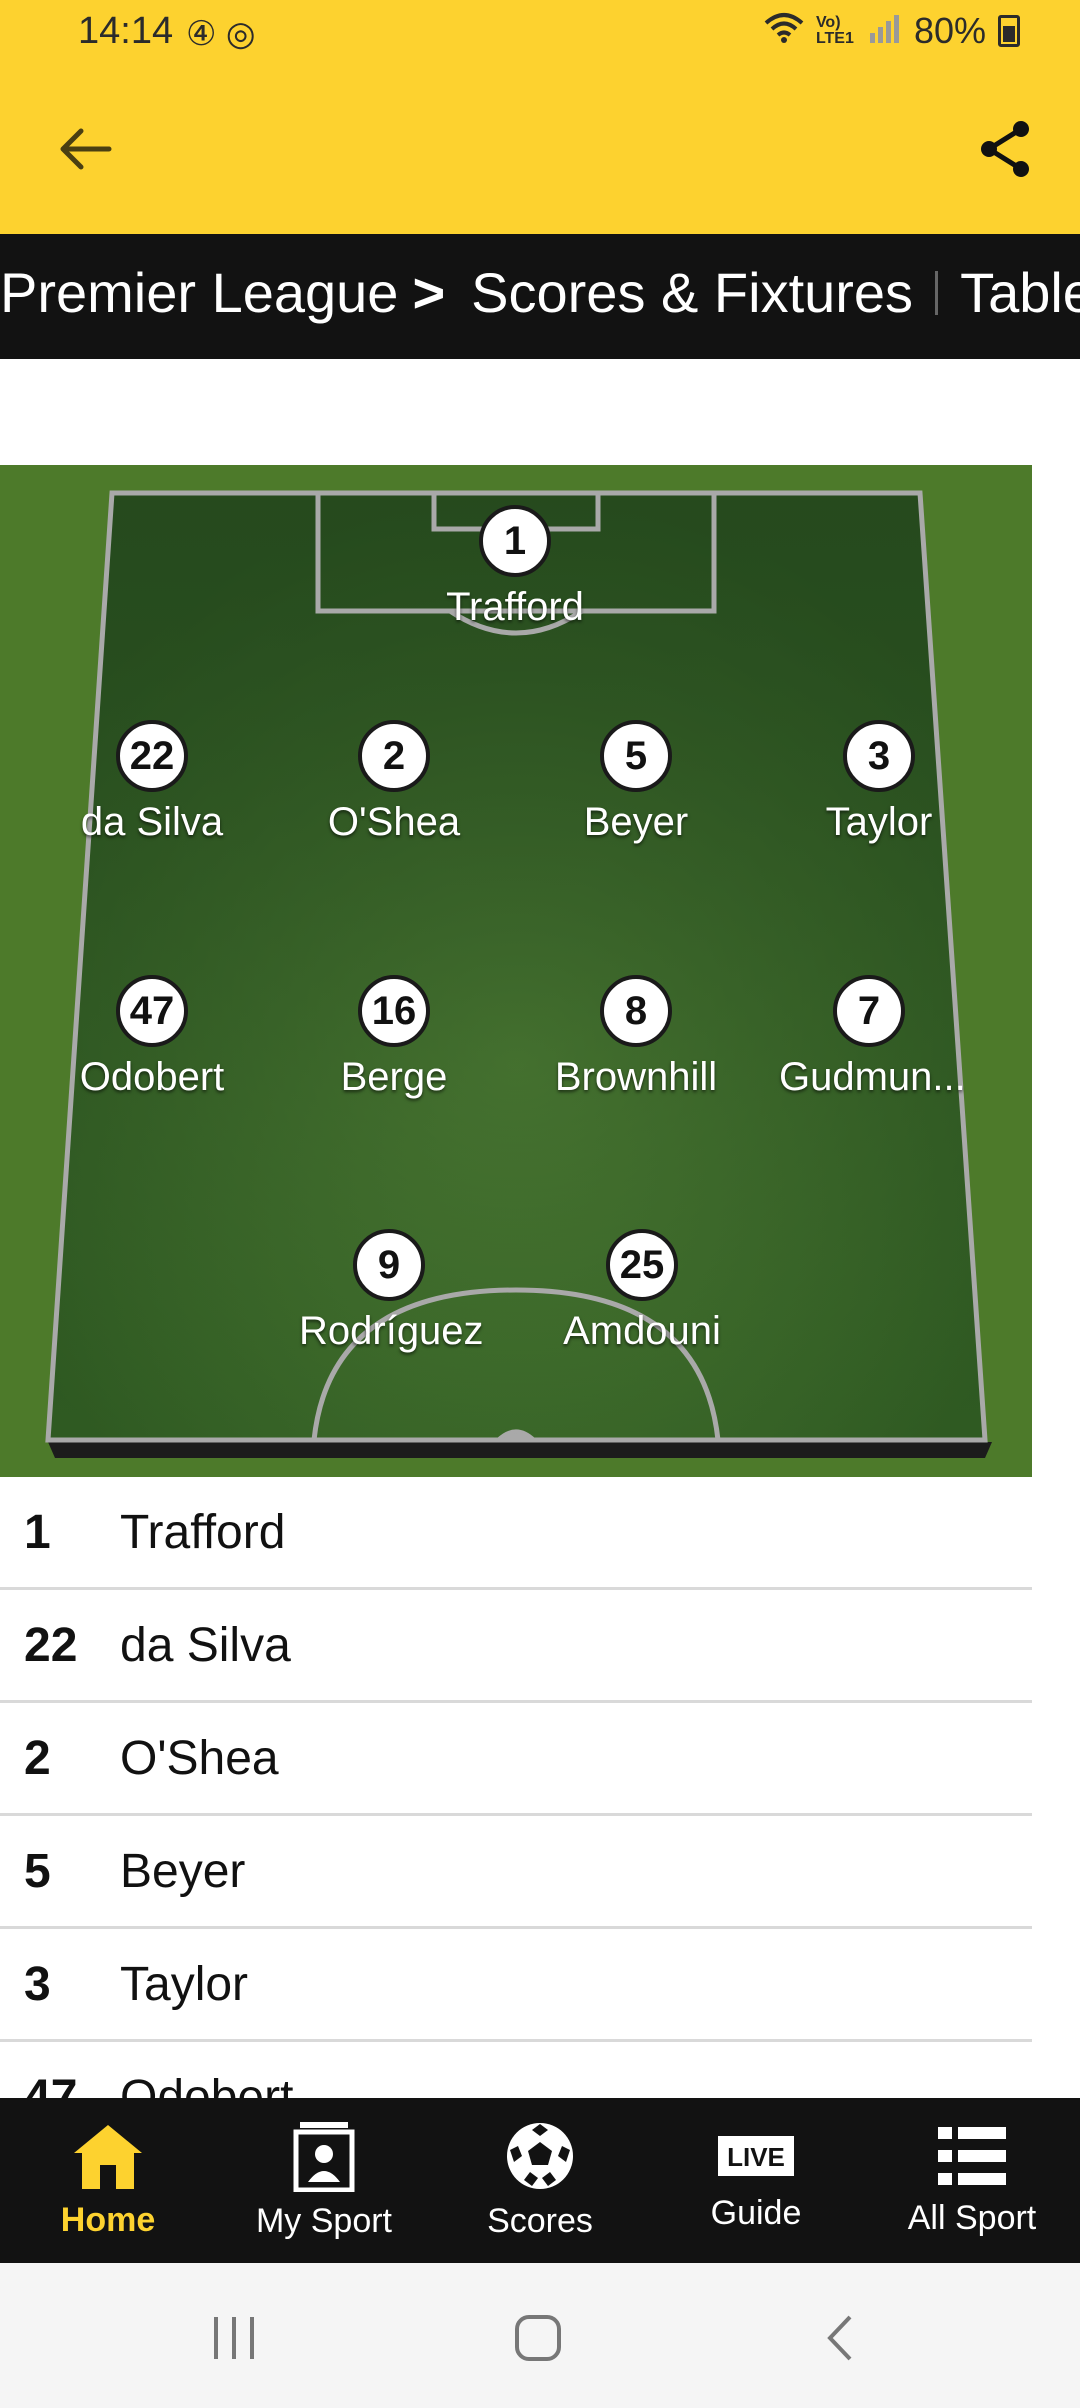 This screenshot has width=1080, height=2408. What do you see at coordinates (152, 822) in the screenshot?
I see `player-name: da Silva` at bounding box center [152, 822].